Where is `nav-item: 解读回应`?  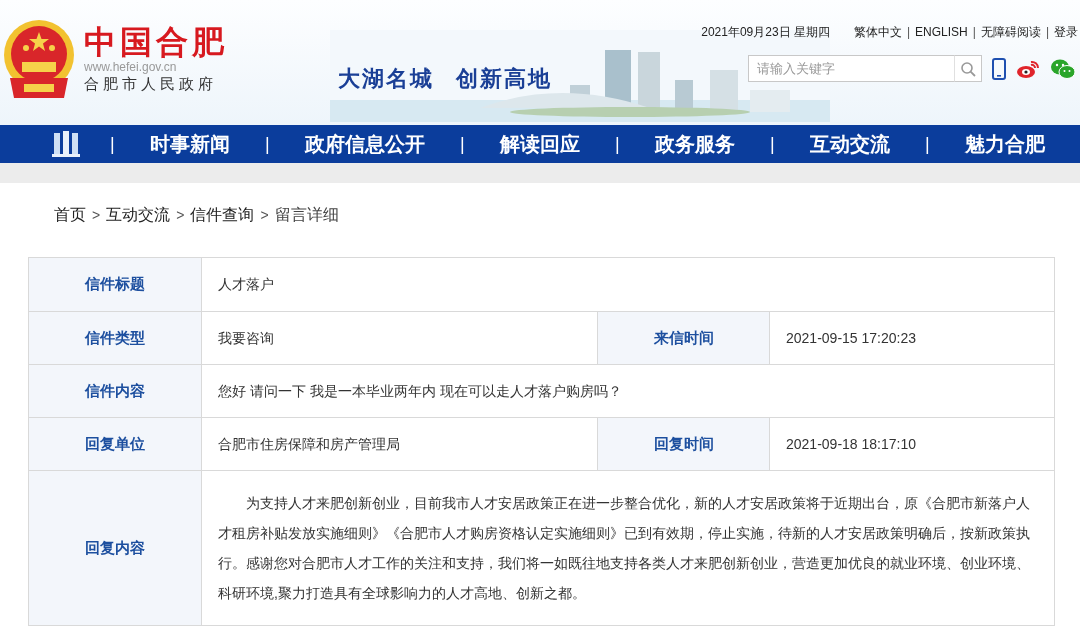
nav-item: 解读回应 is located at coordinates (539, 144).